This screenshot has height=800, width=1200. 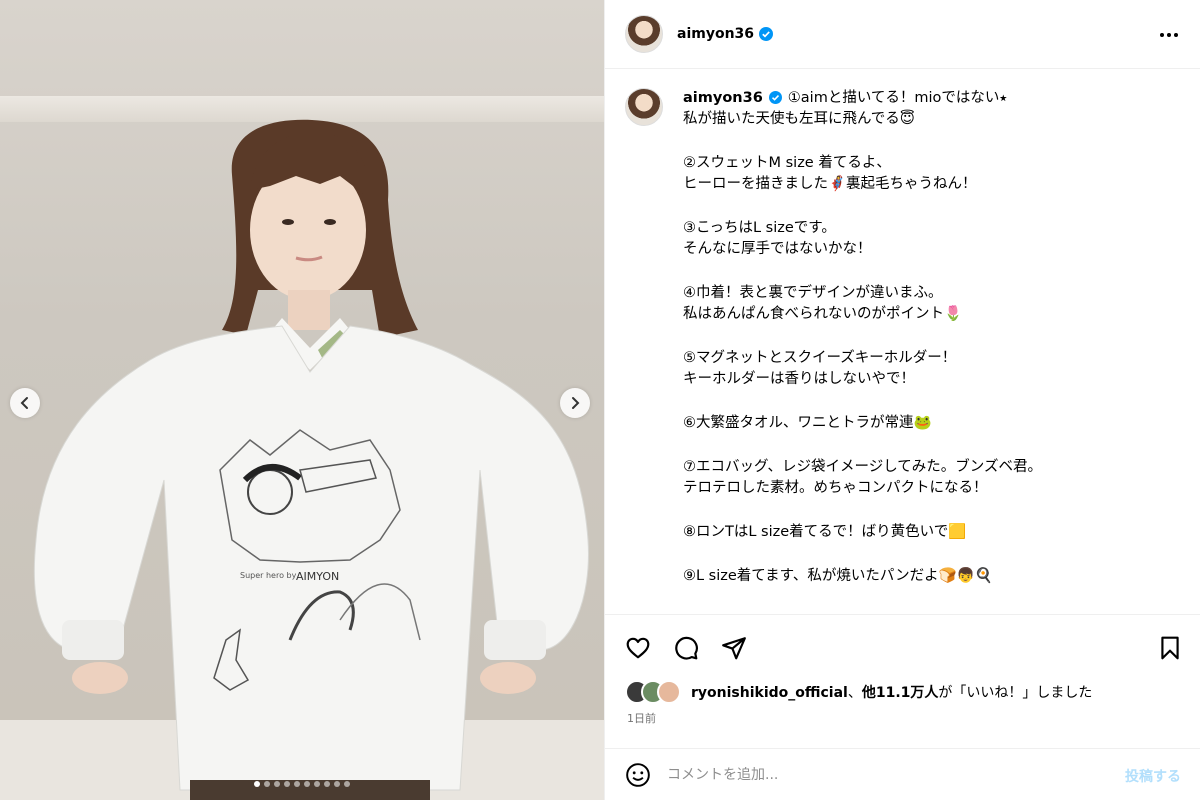 I want to click on carousel-prev-button, so click(x=25, y=403).